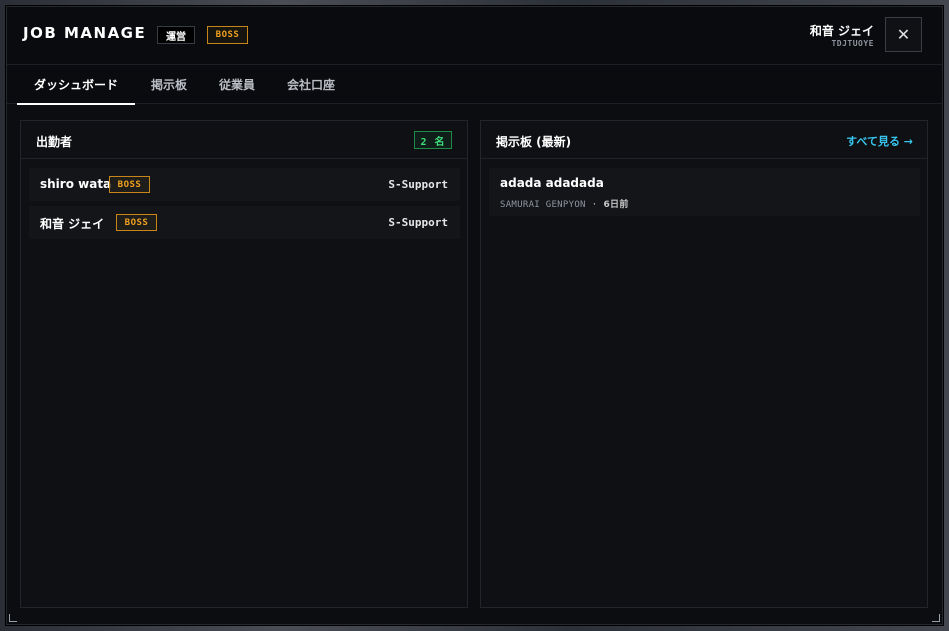 The image size is (949, 631). What do you see at coordinates (85, 33) in the screenshot?
I see `app-title: JOB MANAGE` at bounding box center [85, 33].